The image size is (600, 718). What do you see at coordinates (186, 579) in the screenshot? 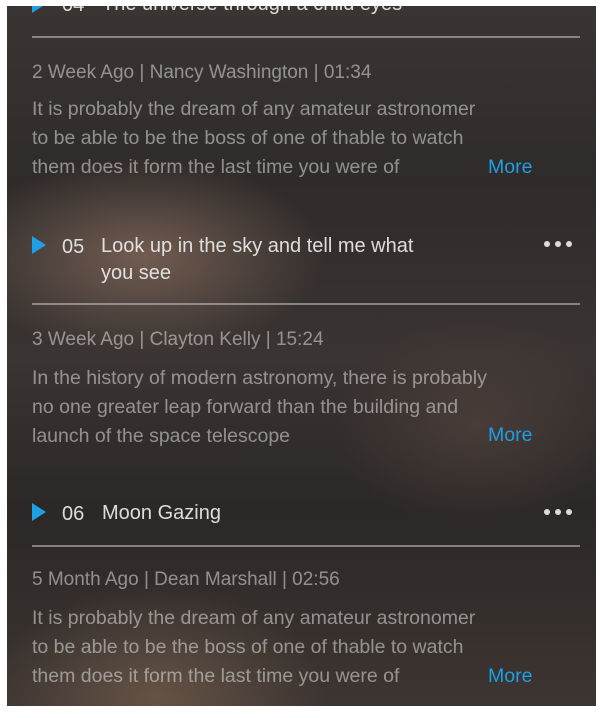
I see `episode-meta: 5 Month Ago | Dean Marshall | 02:56` at bounding box center [186, 579].